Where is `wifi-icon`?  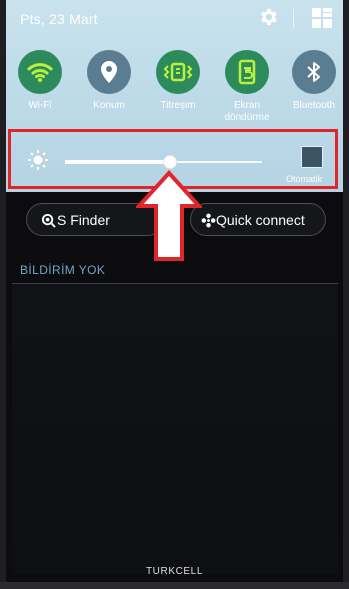
wifi-icon is located at coordinates (40, 72).